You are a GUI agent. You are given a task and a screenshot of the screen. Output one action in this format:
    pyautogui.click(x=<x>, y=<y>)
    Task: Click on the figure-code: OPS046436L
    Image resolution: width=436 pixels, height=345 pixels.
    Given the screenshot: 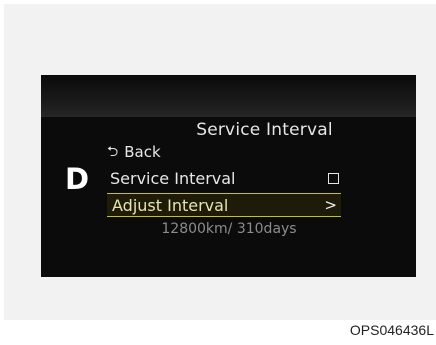 What is the action you would take?
    pyautogui.click(x=391, y=330)
    